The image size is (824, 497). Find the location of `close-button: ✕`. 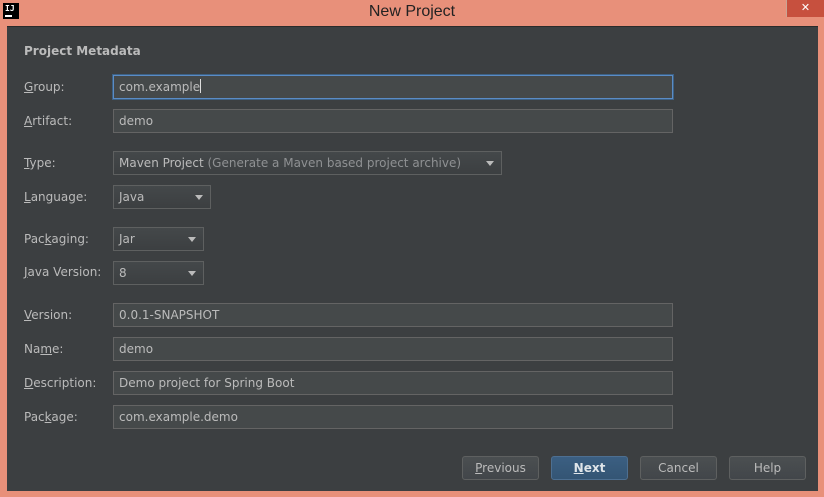

close-button: ✕ is located at coordinates (805, 8).